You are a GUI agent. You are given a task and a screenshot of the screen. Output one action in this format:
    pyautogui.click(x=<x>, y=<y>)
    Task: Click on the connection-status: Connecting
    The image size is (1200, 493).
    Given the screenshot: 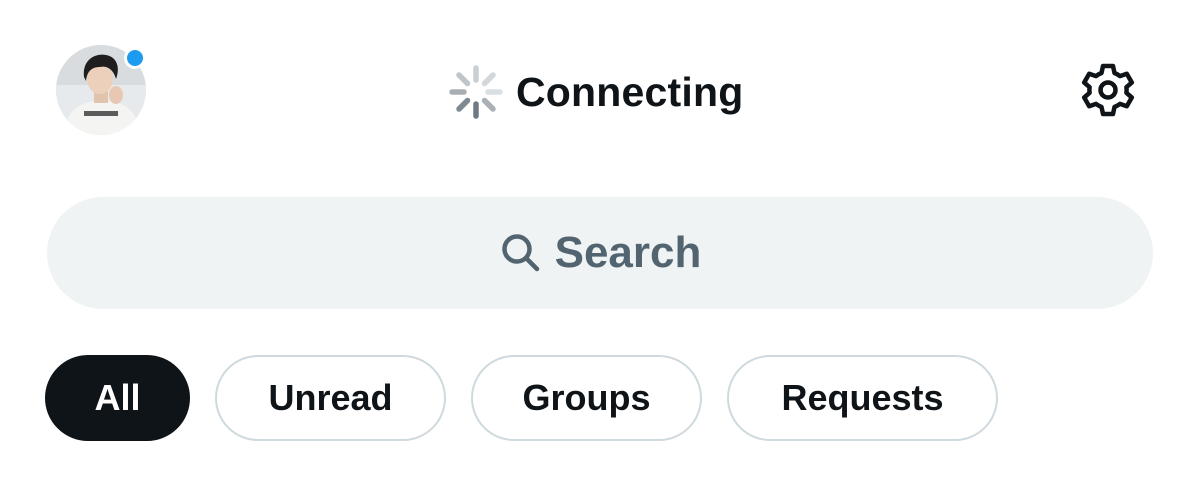 What is the action you would take?
    pyautogui.click(x=595, y=92)
    